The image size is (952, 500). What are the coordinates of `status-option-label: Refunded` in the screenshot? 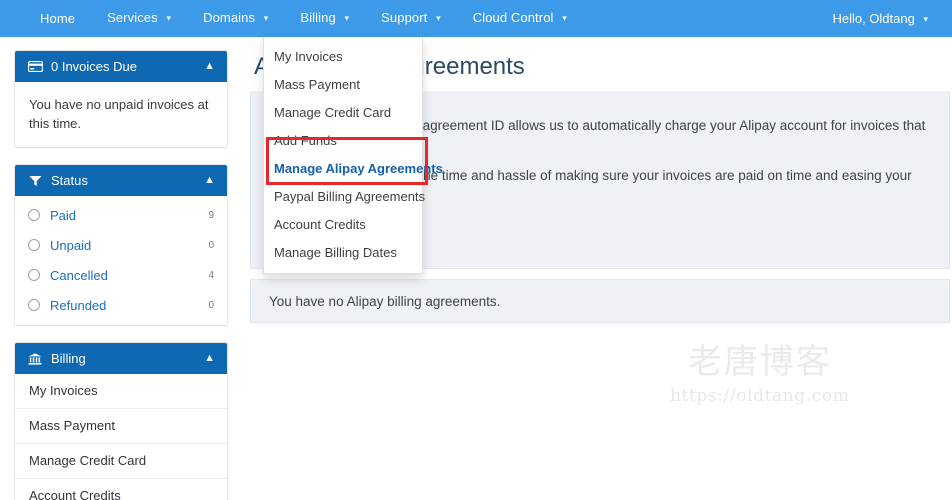 It's located at (78, 305).